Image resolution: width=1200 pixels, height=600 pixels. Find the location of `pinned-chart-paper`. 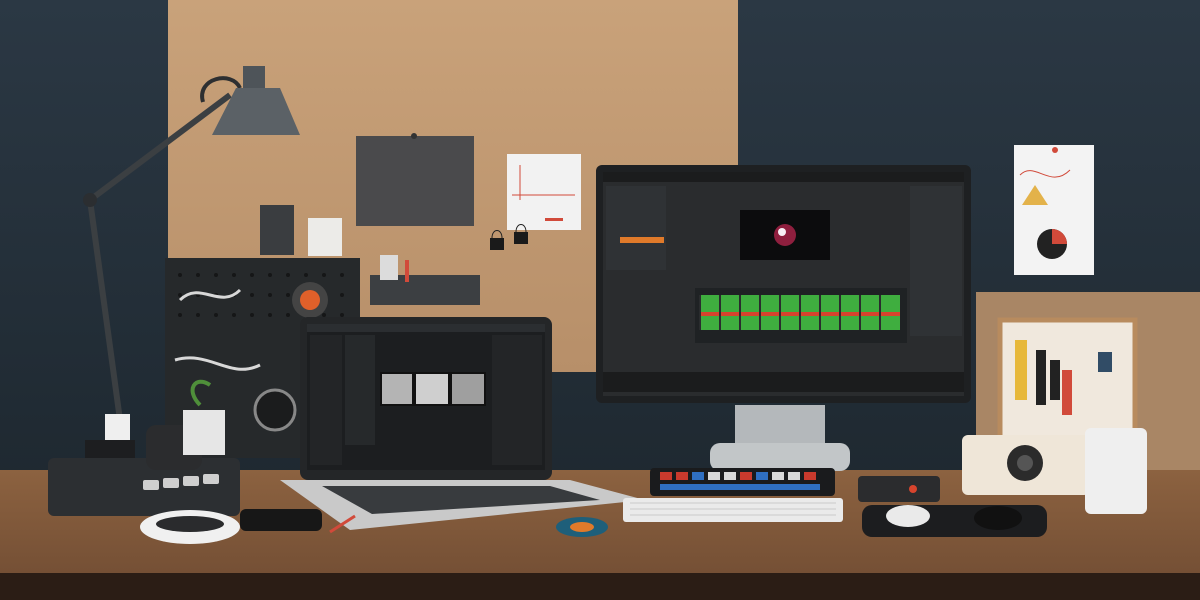

pinned-chart-paper is located at coordinates (544, 192).